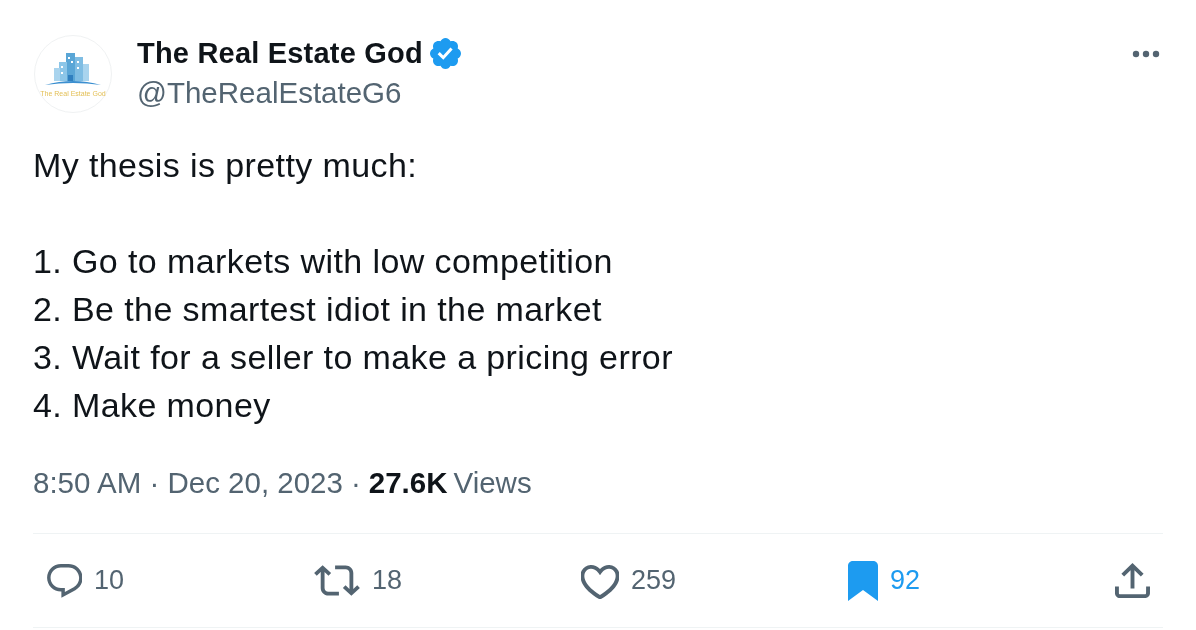 The image size is (1196, 630). I want to click on retweet-button: 18, so click(358, 580).